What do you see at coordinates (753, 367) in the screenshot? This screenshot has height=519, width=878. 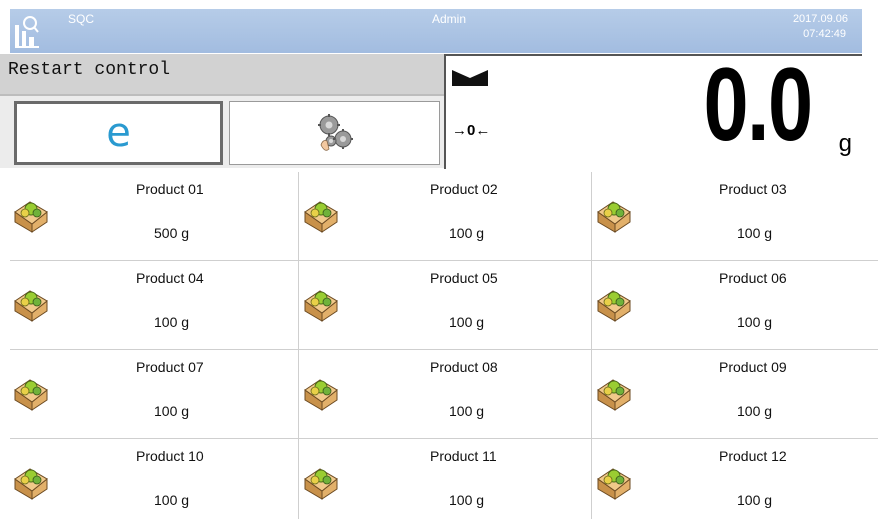 I see `product-name: Product 09` at bounding box center [753, 367].